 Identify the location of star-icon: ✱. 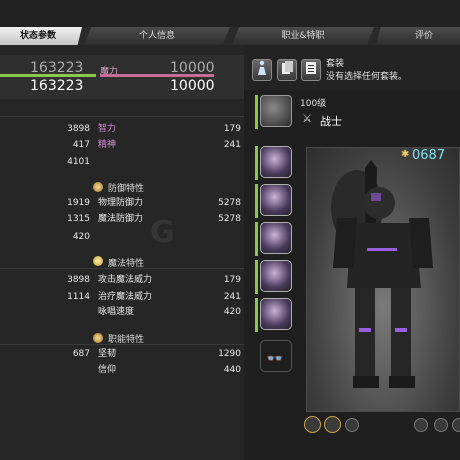
(405, 154).